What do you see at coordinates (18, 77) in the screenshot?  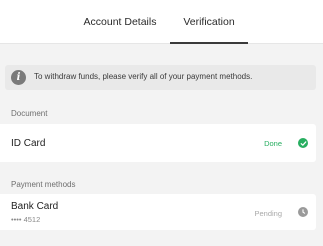 I see `info-icon: i` at bounding box center [18, 77].